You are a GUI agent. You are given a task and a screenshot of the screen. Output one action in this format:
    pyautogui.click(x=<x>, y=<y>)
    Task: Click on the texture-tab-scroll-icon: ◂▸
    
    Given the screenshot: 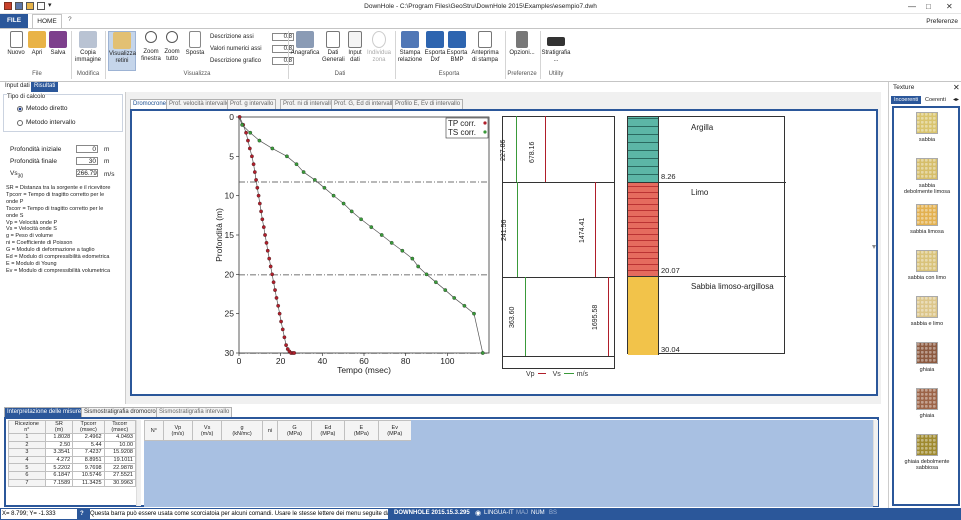 What is the action you would take?
    pyautogui.click(x=956, y=99)
    